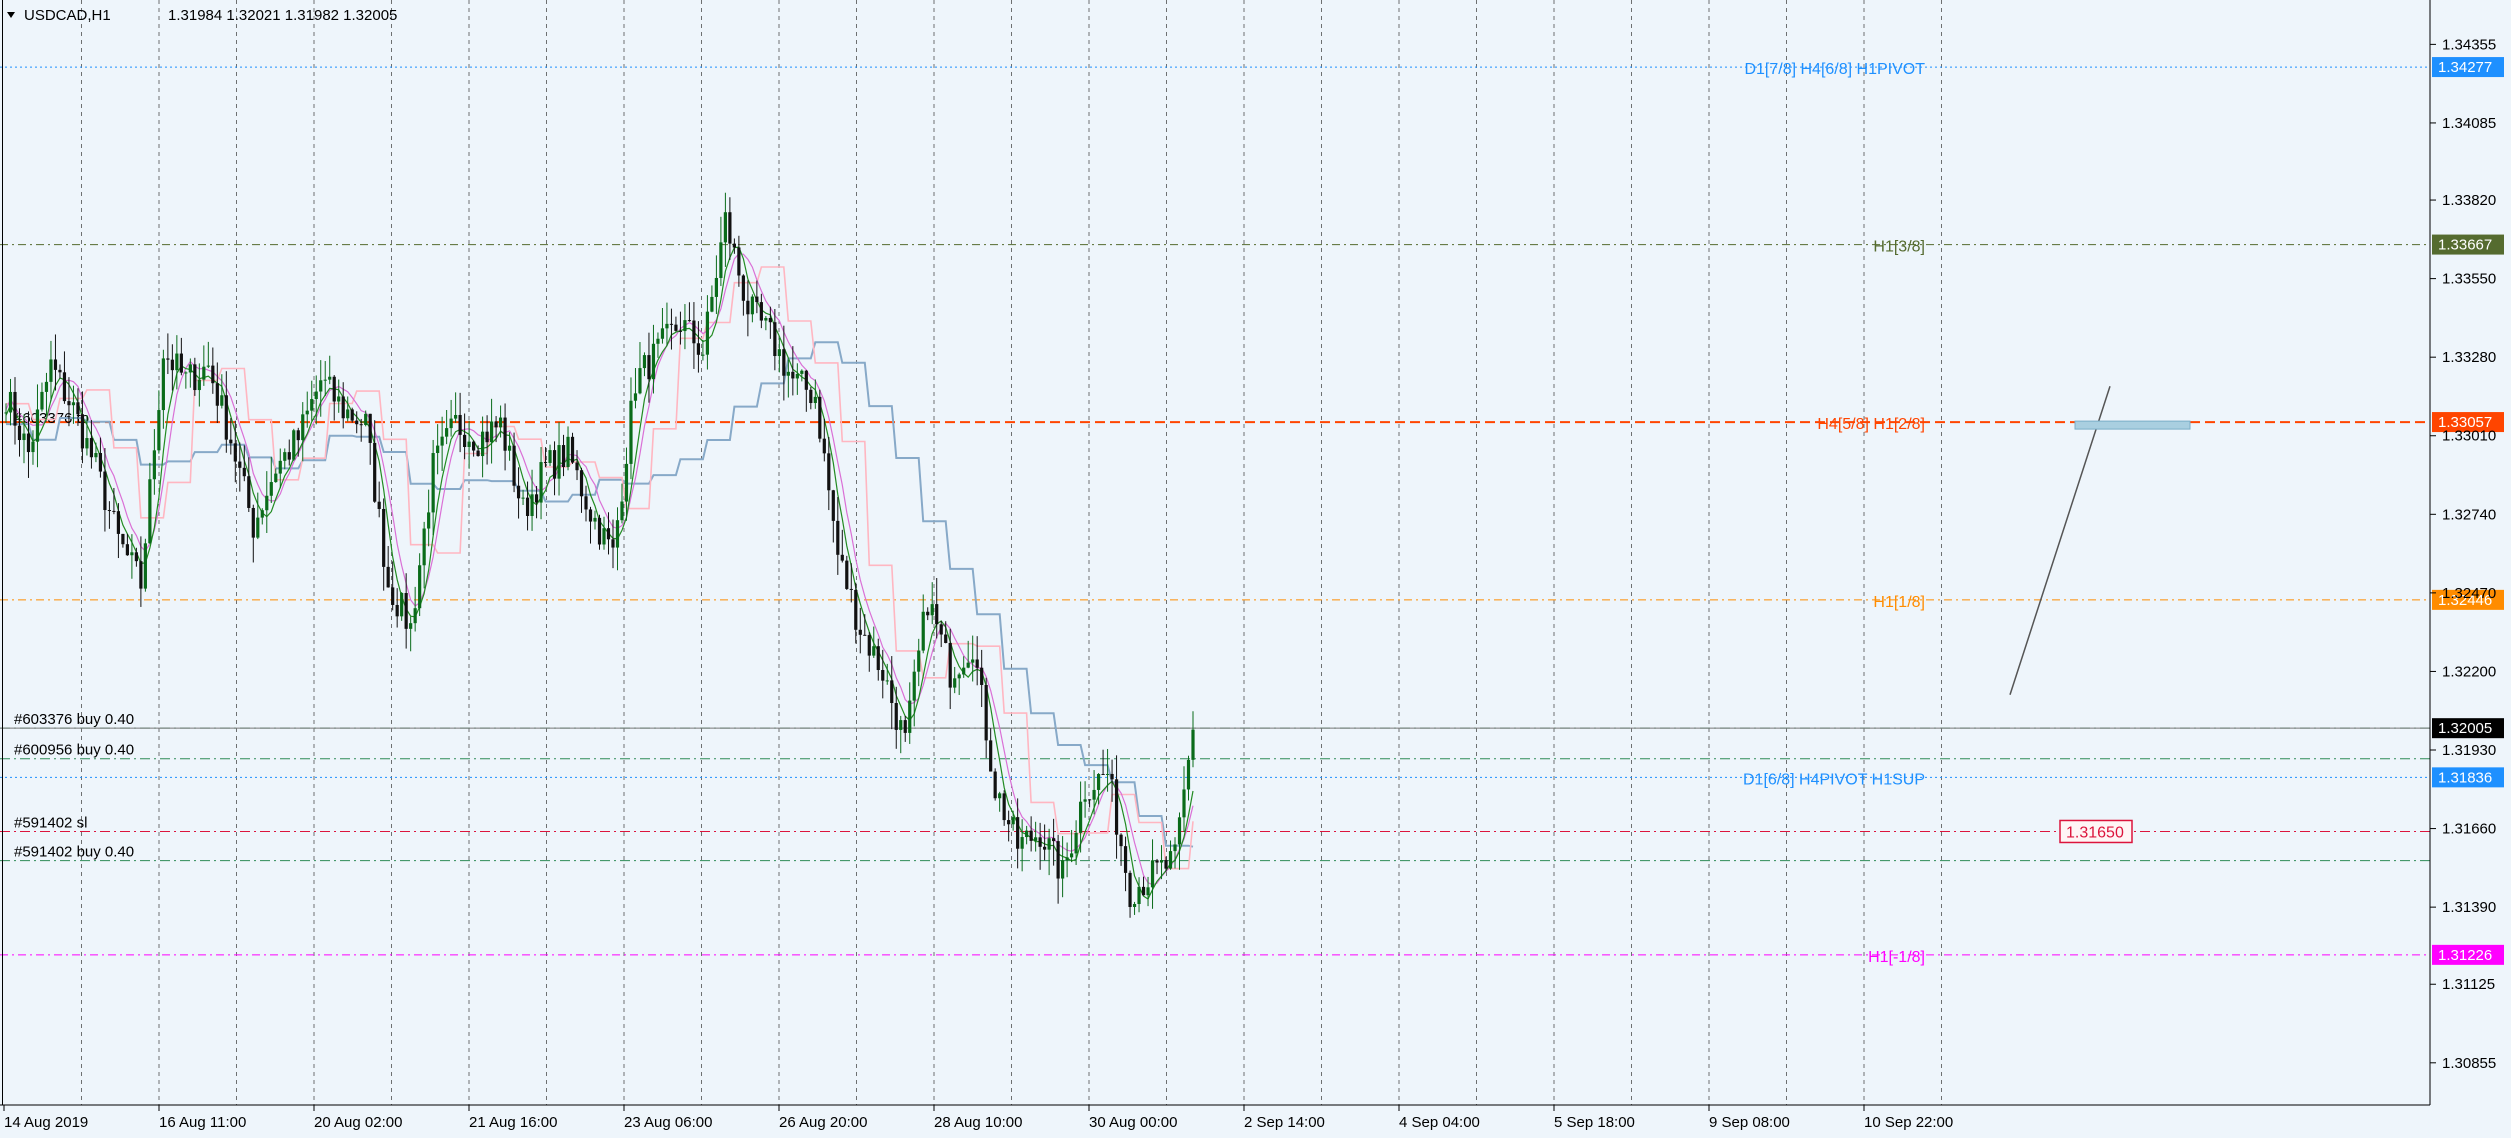 This screenshot has width=2511, height=1138. What do you see at coordinates (1871, 424) in the screenshot?
I see `level-label: H4[5/8] H1[2/8]` at bounding box center [1871, 424].